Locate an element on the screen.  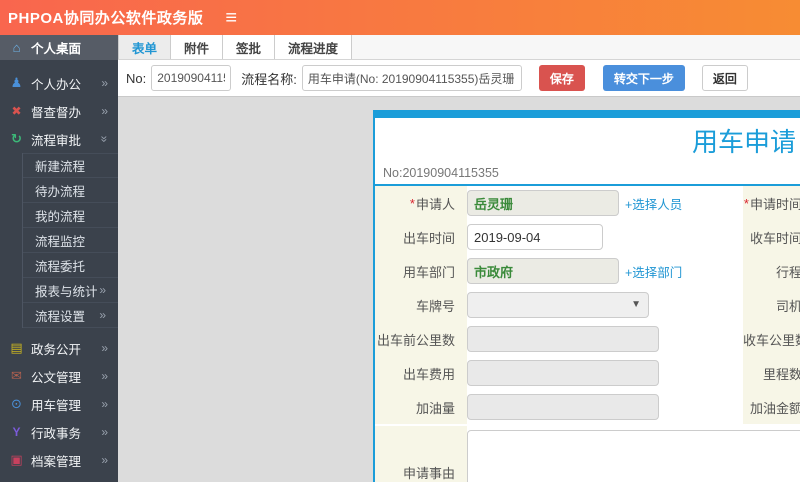
tab-attachments: 附件 is located at coordinates (197, 47).